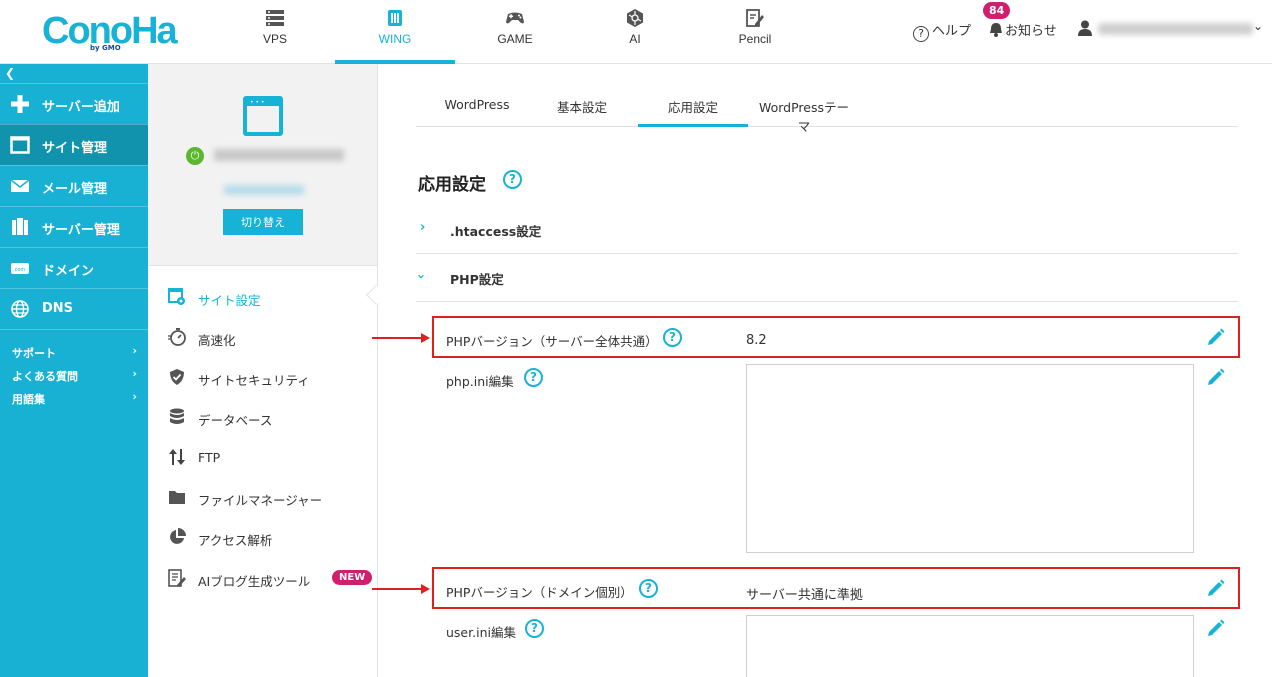 The image size is (1272, 677). I want to click on server-icon, so click(275, 18).